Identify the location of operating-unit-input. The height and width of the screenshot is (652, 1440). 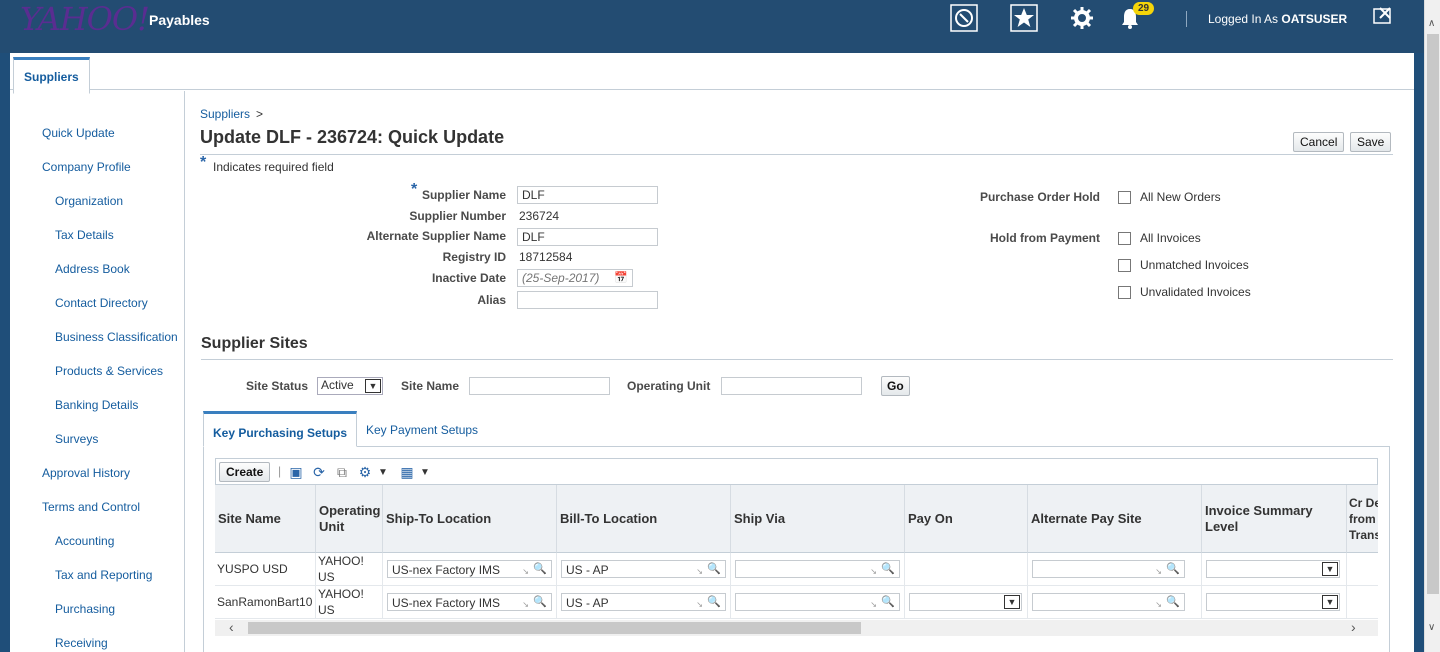
(791, 386).